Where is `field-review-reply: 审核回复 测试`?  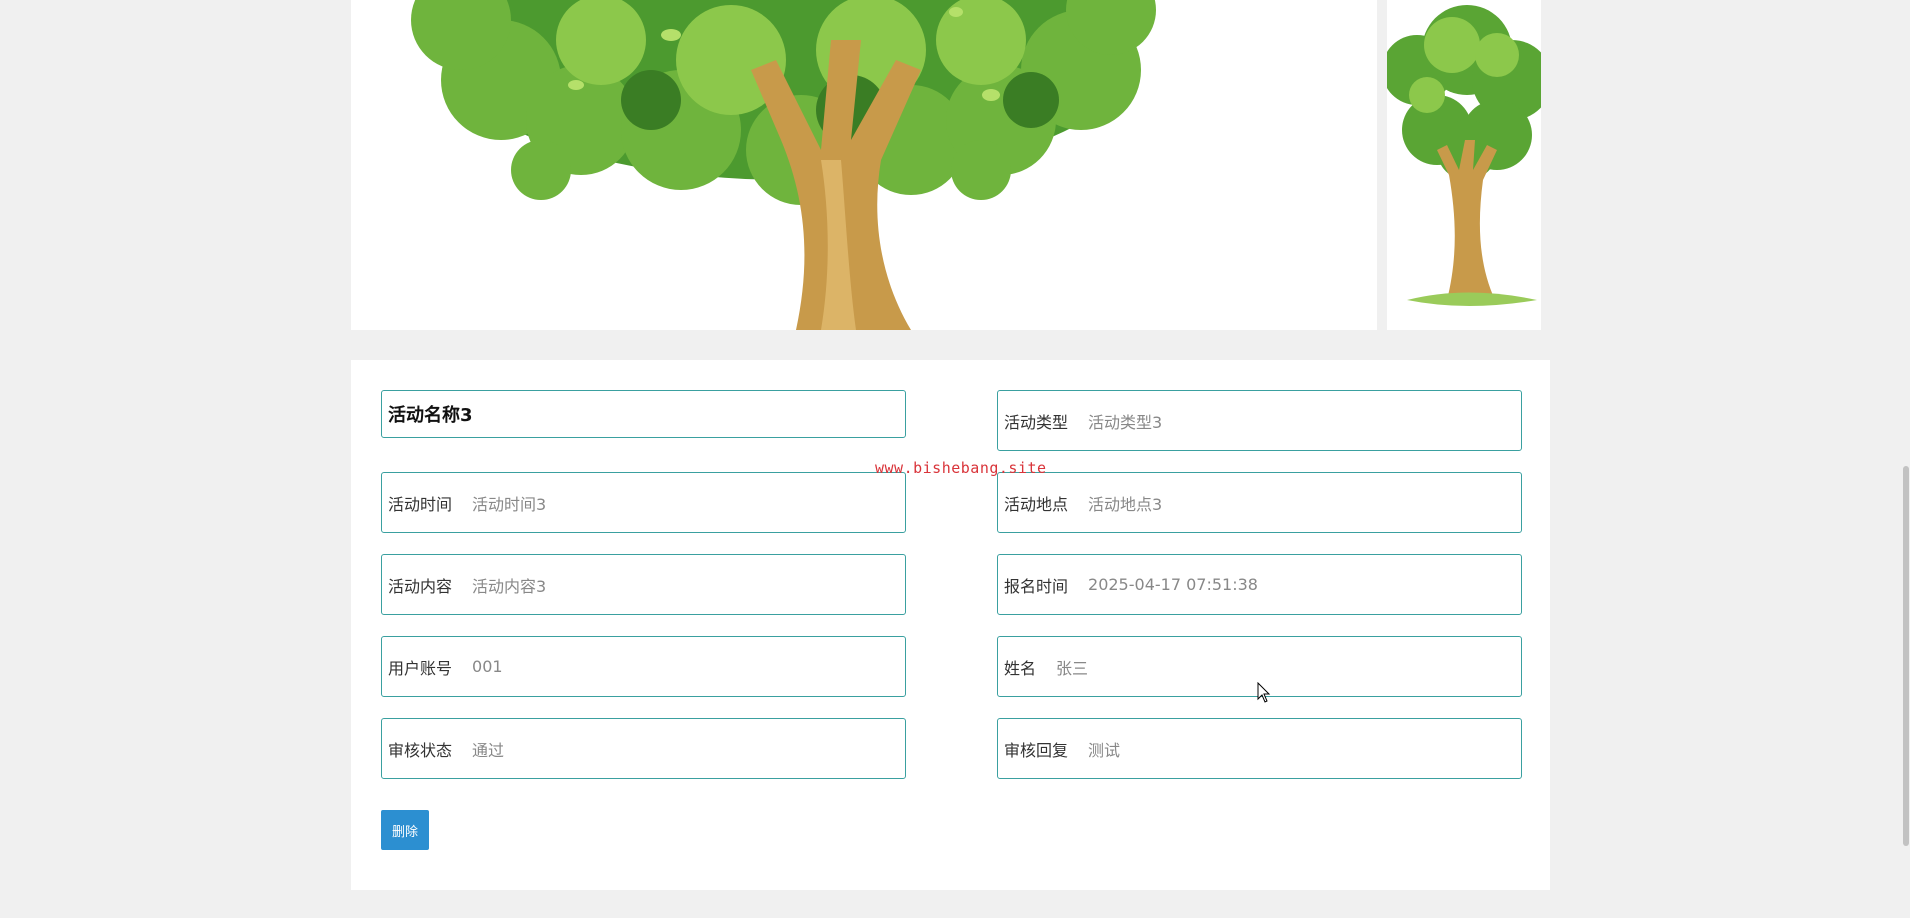
field-review-reply: 审核回复 测试 is located at coordinates (1259, 748).